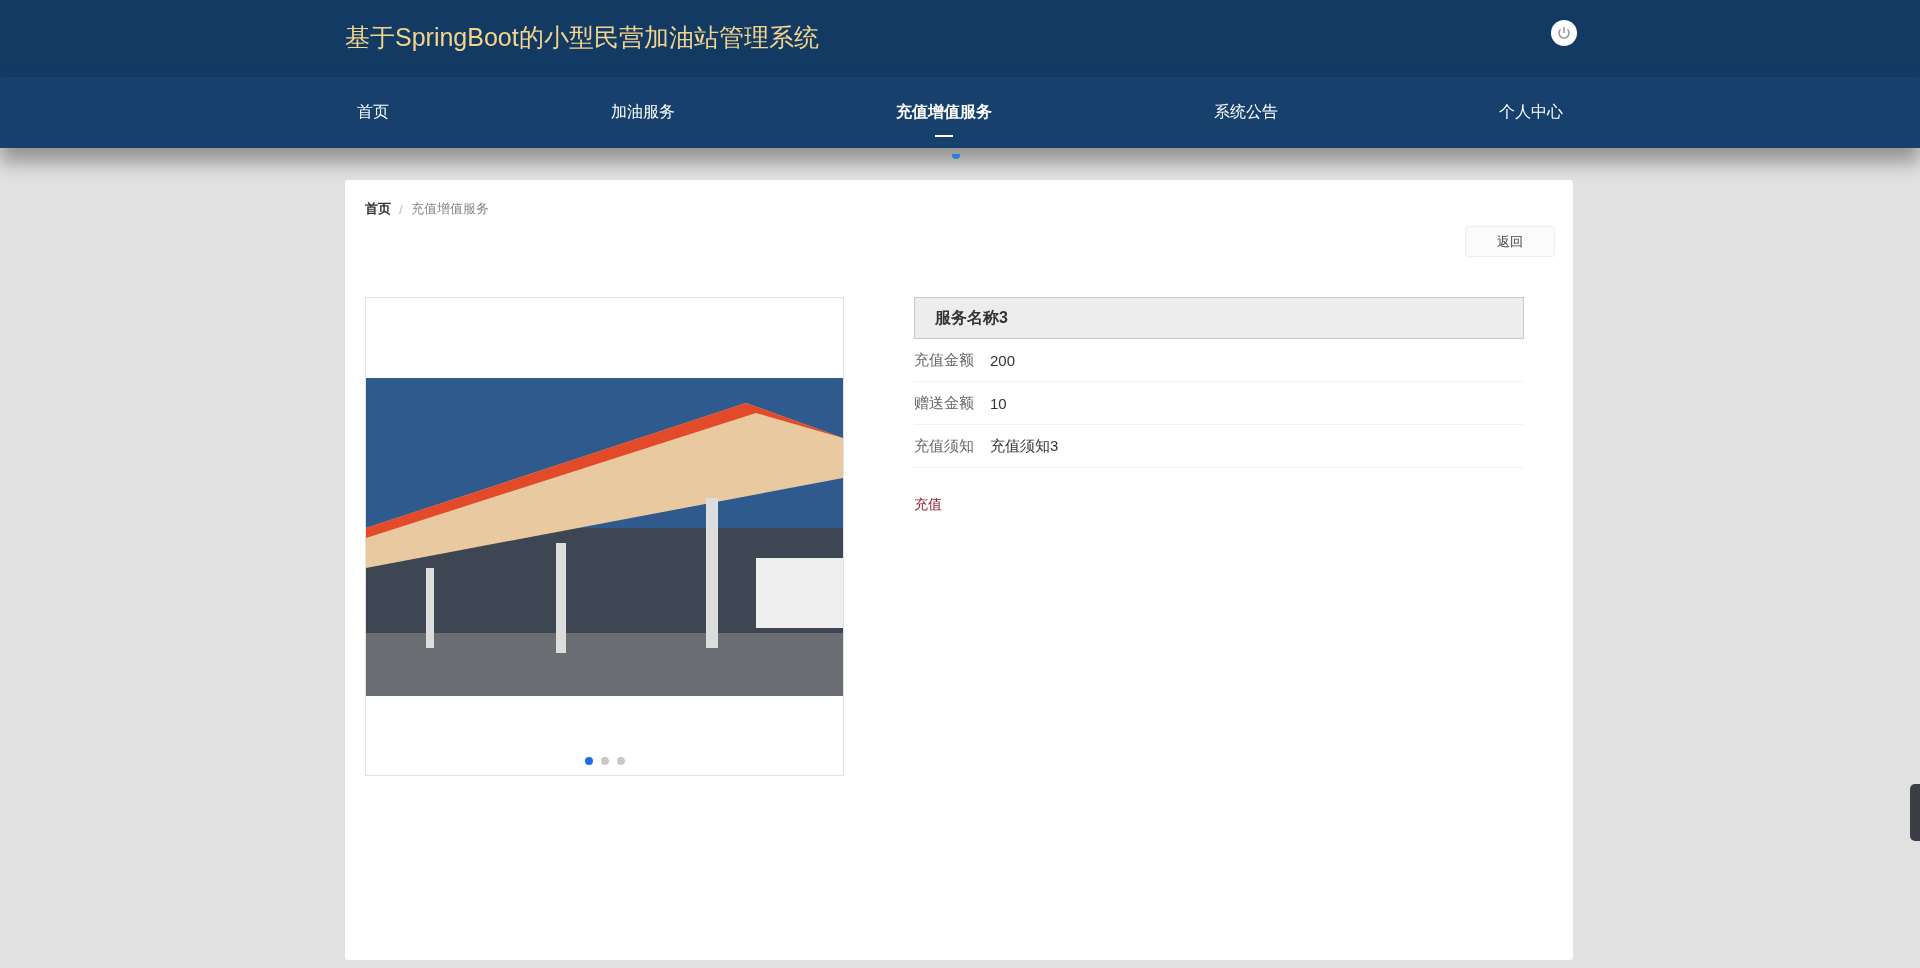  I want to click on nav-tab: 充值增值服务, so click(944, 112).